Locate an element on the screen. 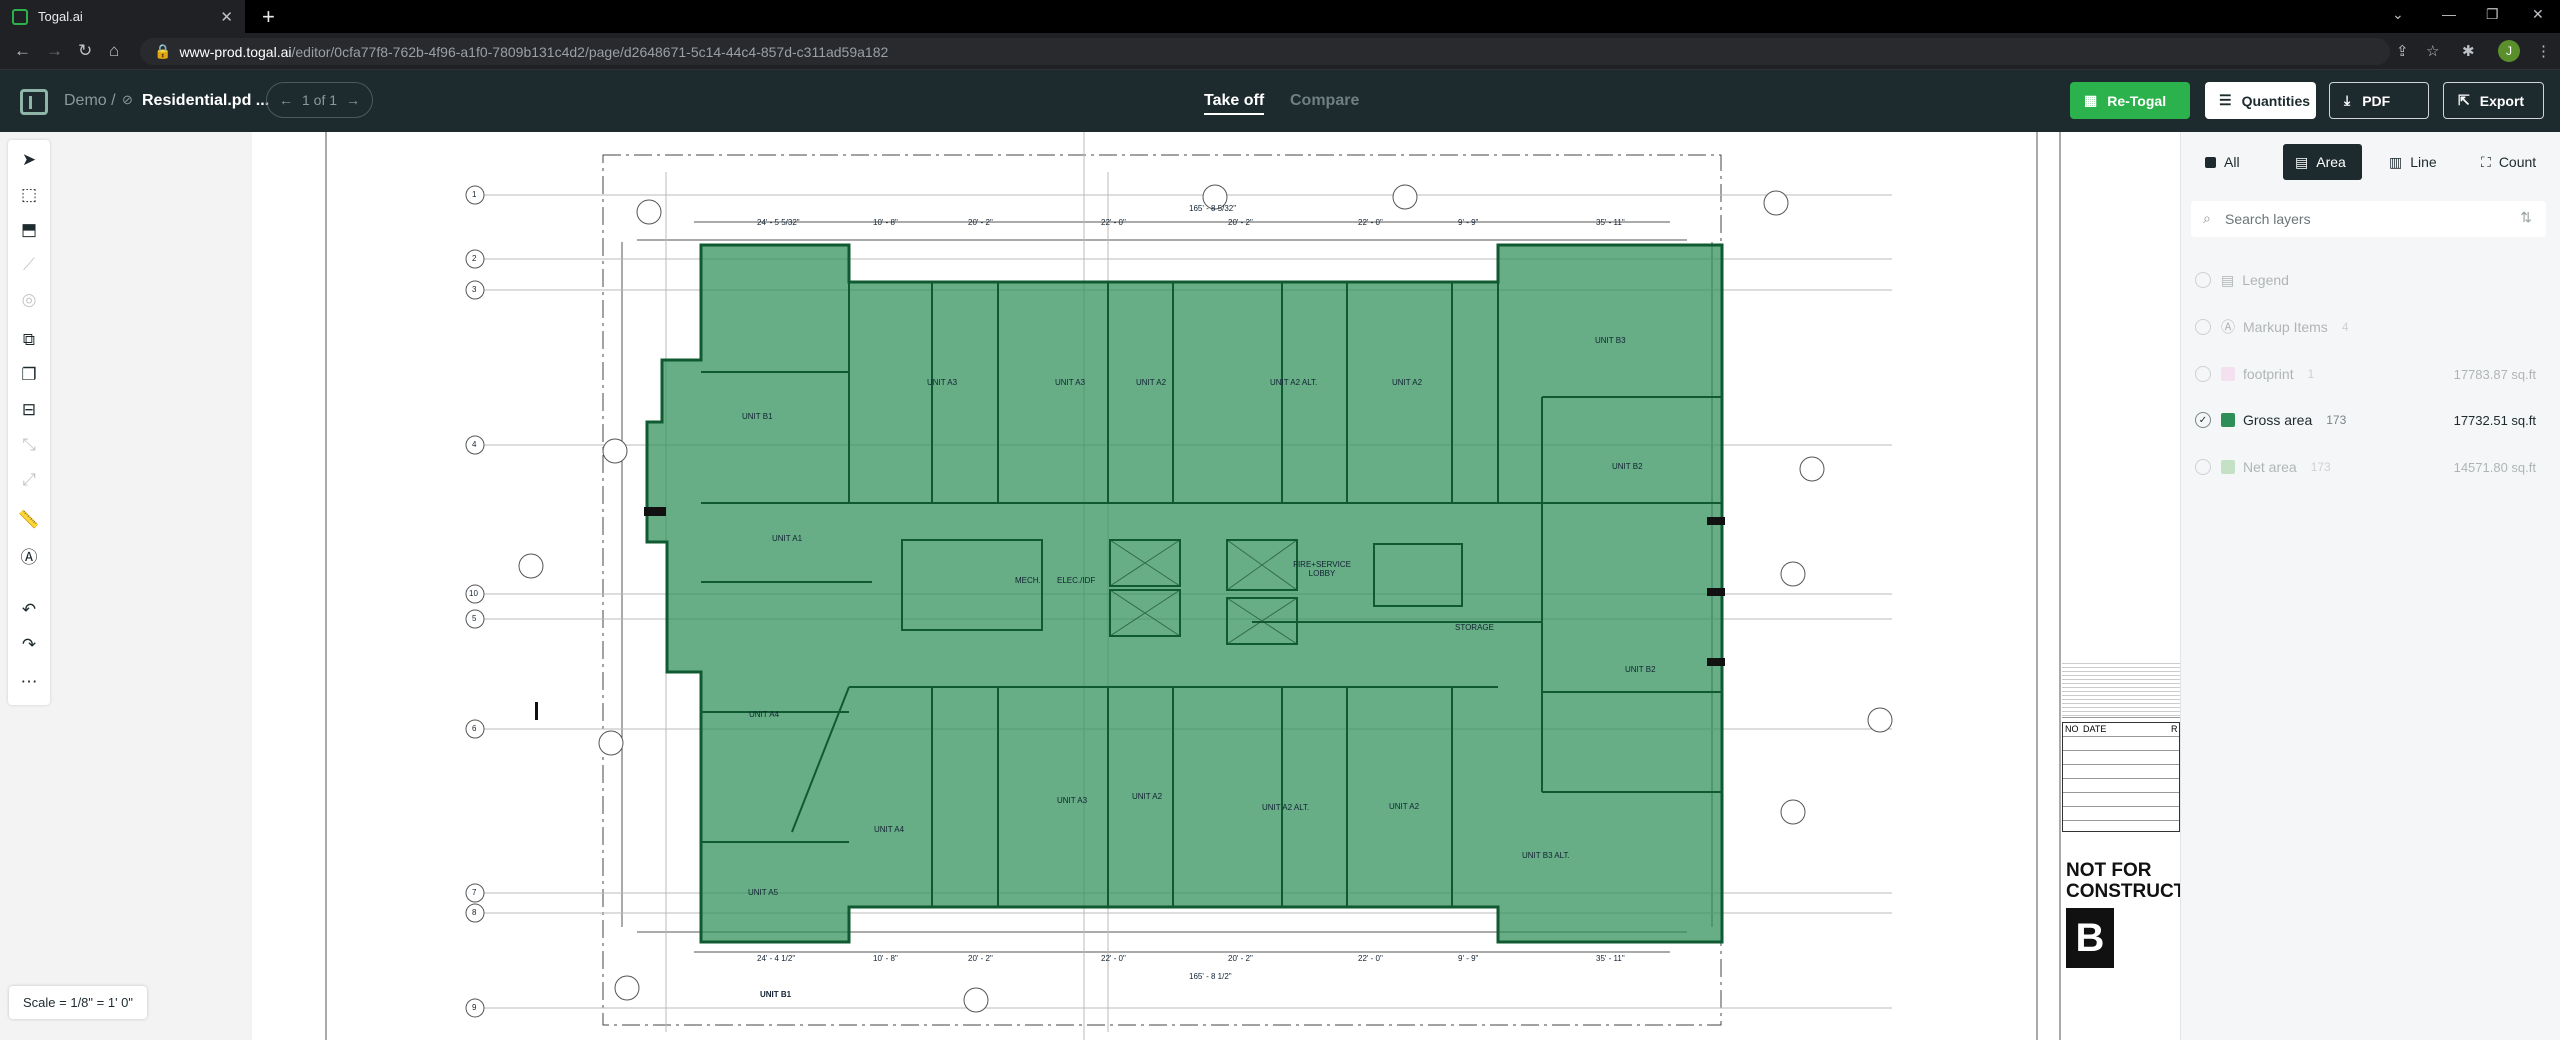 The image size is (2560, 1040). tab-title: Togal.ai is located at coordinates (60, 16).